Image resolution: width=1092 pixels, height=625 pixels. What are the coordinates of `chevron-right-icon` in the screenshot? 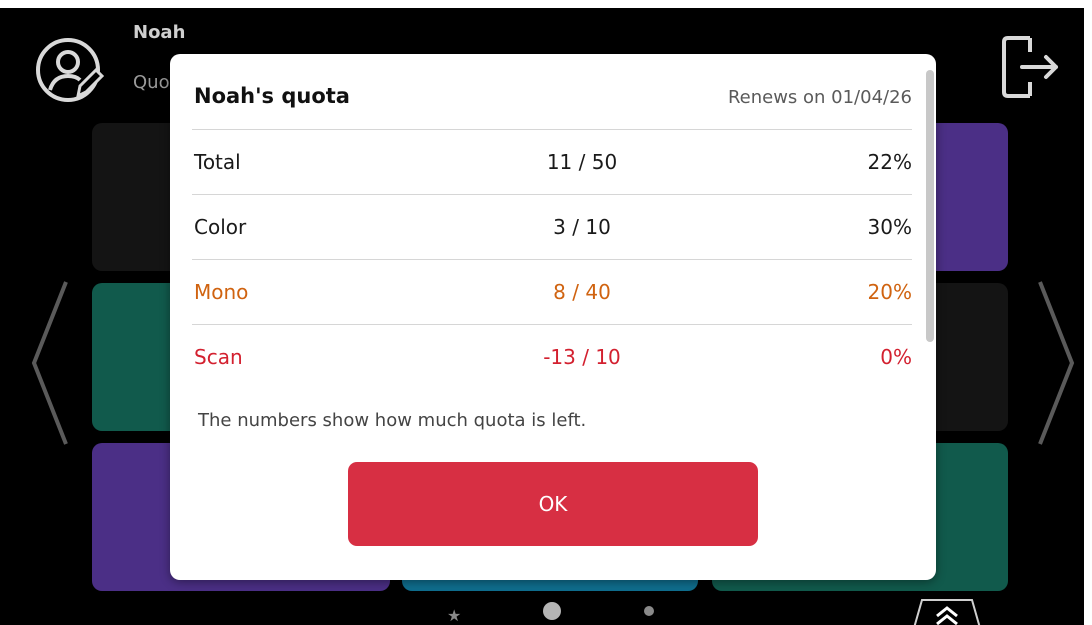 It's located at (1057, 363).